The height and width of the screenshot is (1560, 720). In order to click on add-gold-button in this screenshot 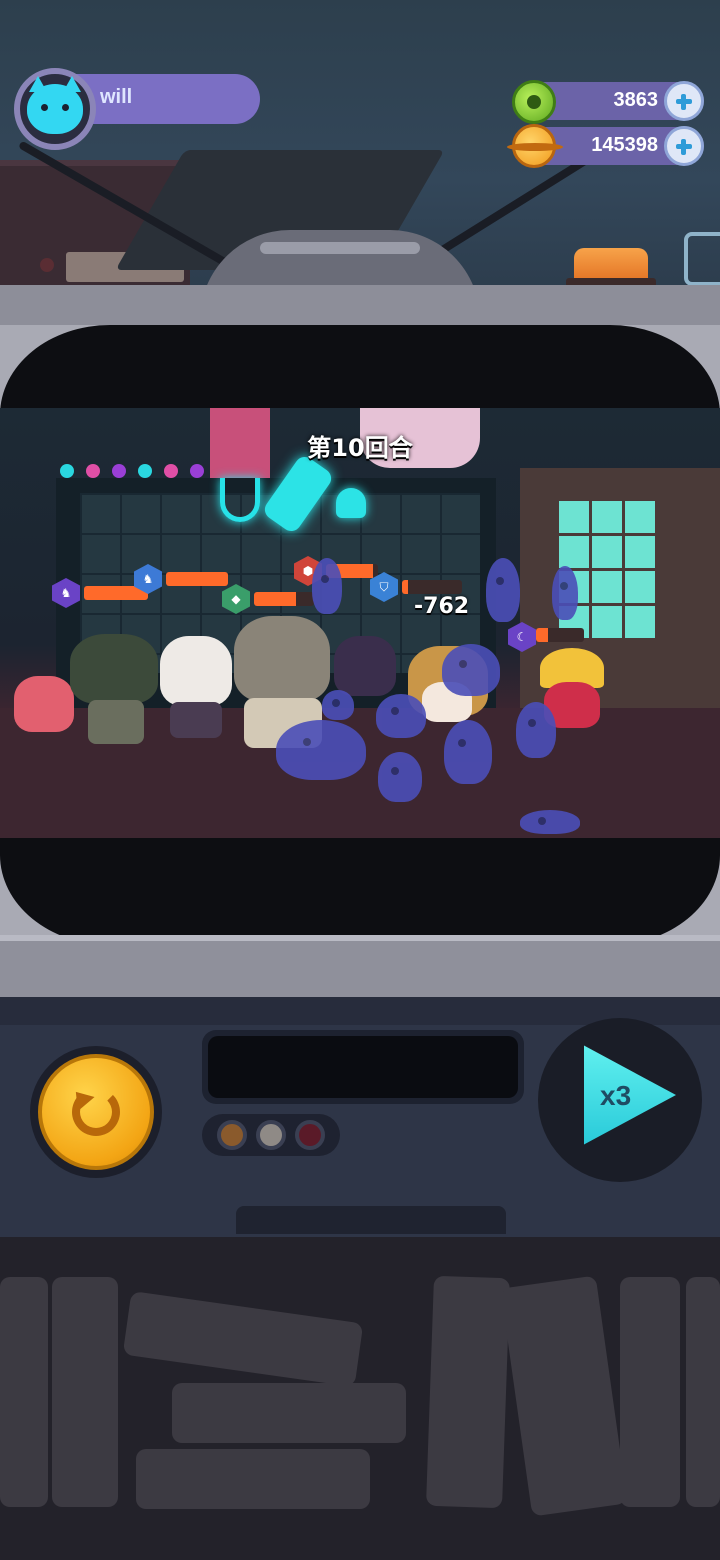, I will do `click(684, 146)`.